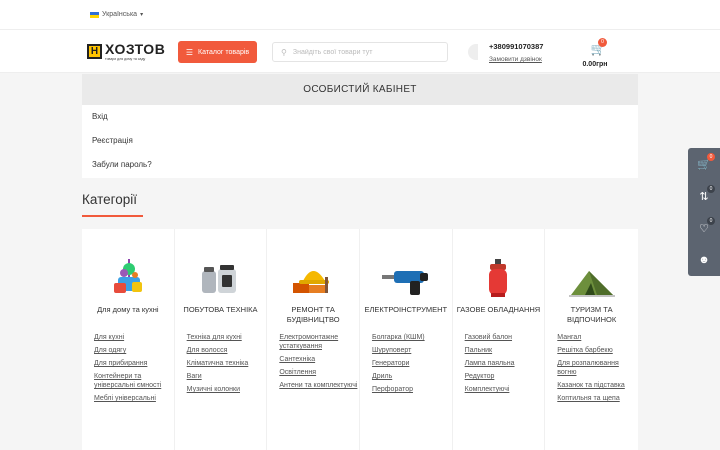 This screenshot has height=450, width=720. What do you see at coordinates (110, 199) in the screenshot?
I see `categories-heading: Категорії` at bounding box center [110, 199].